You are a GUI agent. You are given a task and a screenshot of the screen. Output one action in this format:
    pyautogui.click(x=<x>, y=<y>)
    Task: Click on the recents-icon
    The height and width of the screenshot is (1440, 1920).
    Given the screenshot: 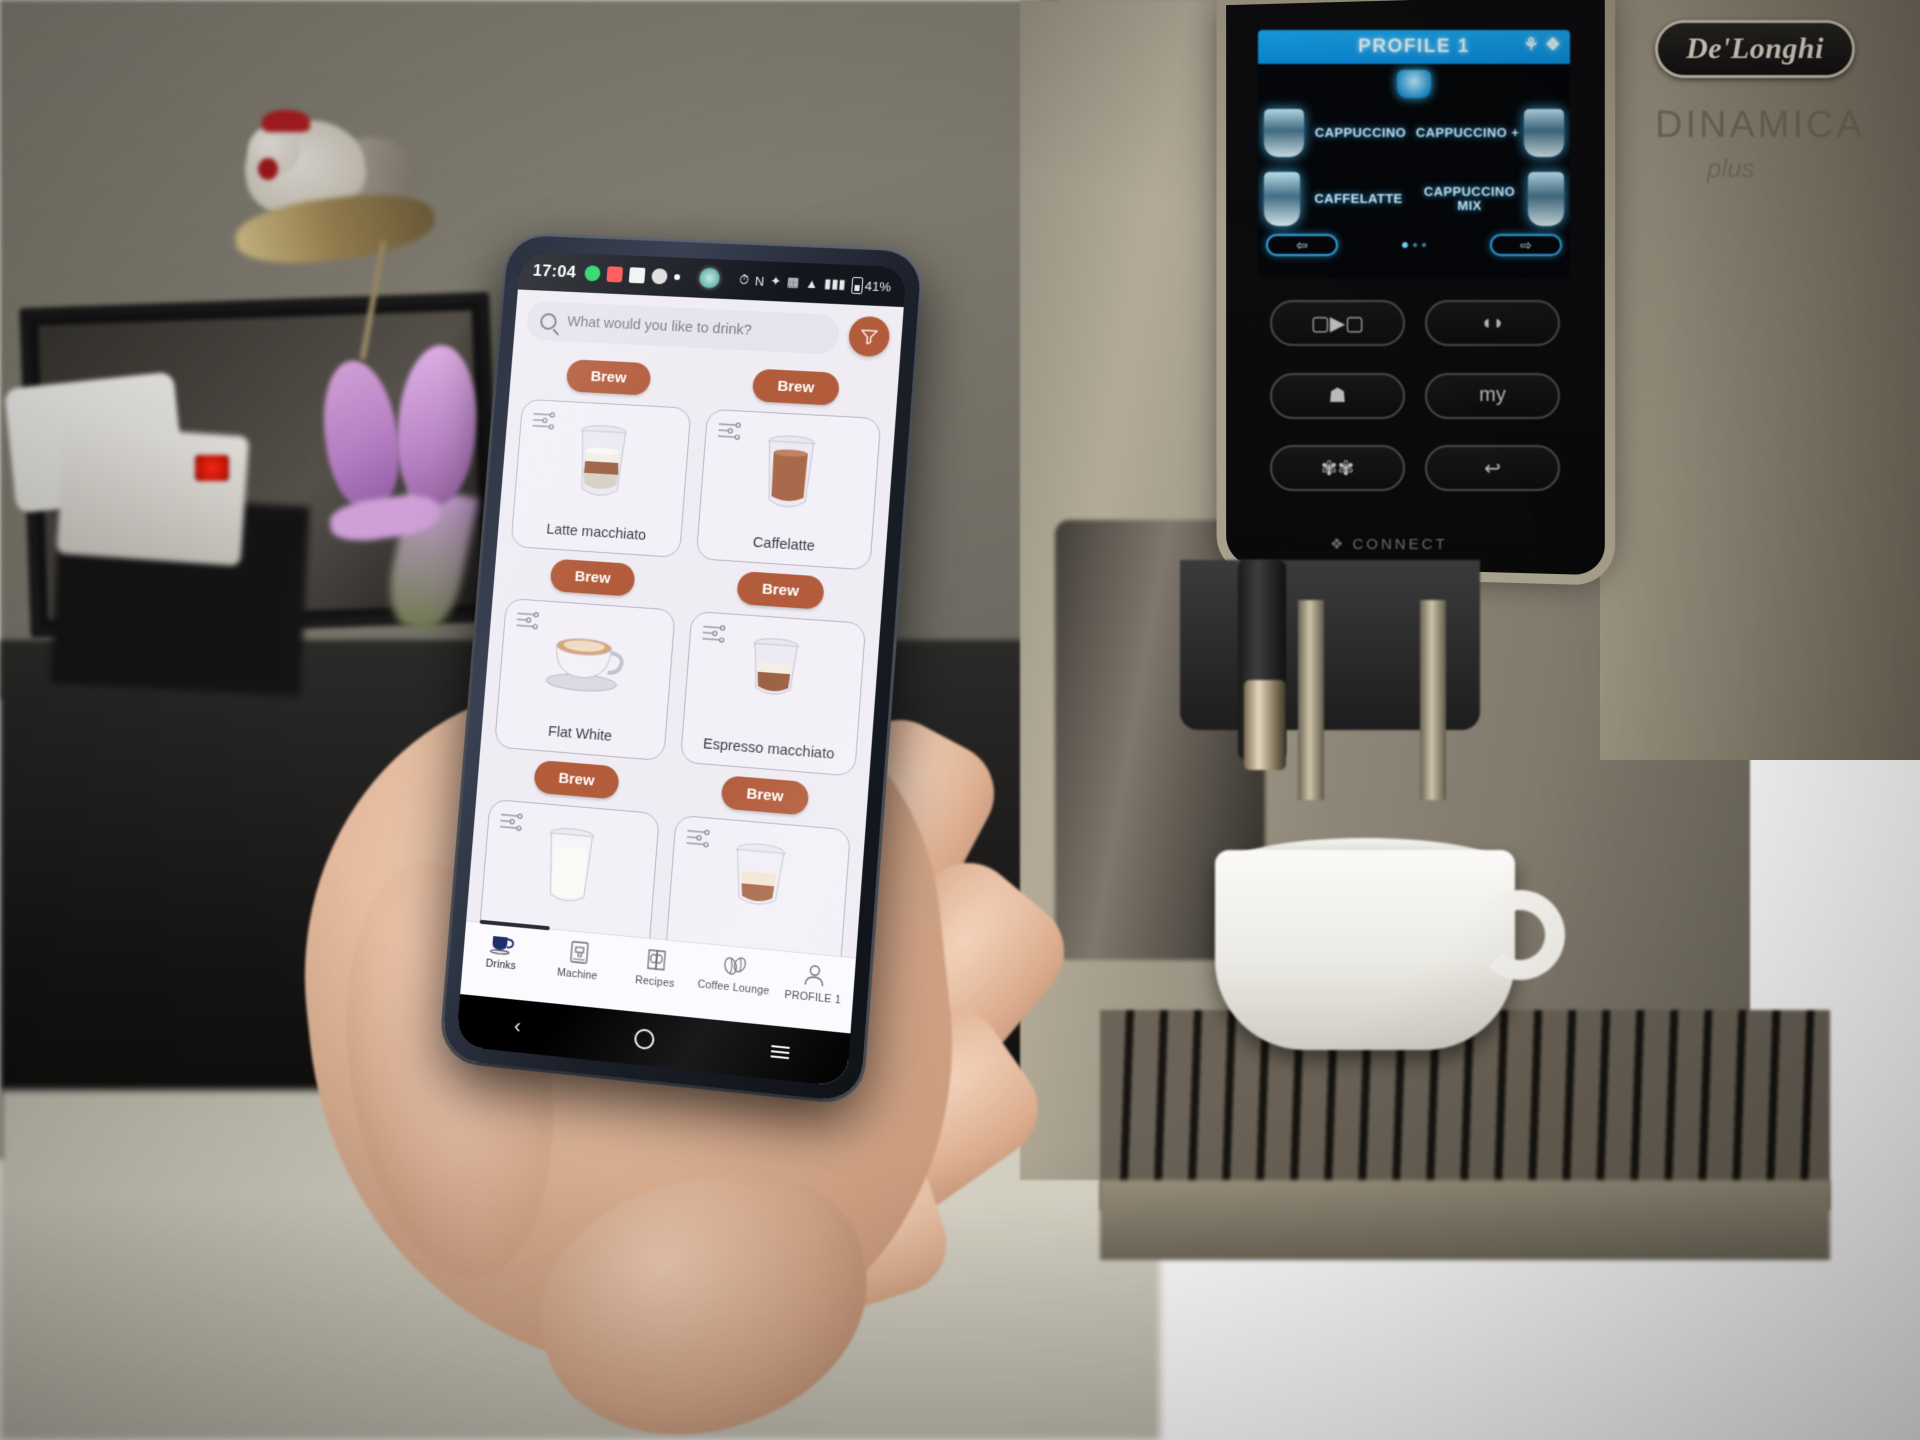 What is the action you would take?
    pyautogui.click(x=780, y=1053)
    